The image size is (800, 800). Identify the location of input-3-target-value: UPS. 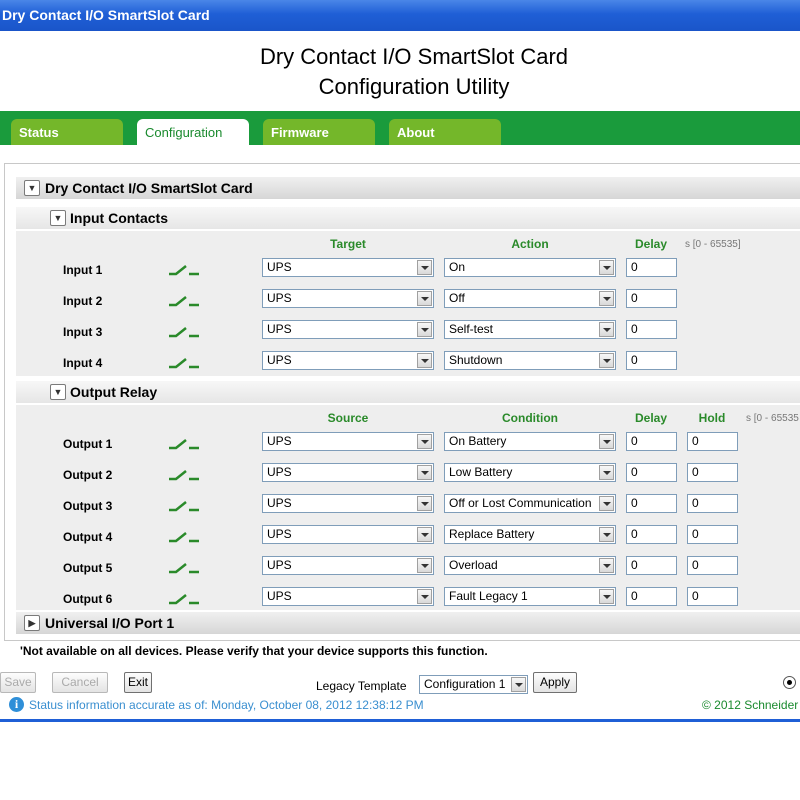
(279, 329).